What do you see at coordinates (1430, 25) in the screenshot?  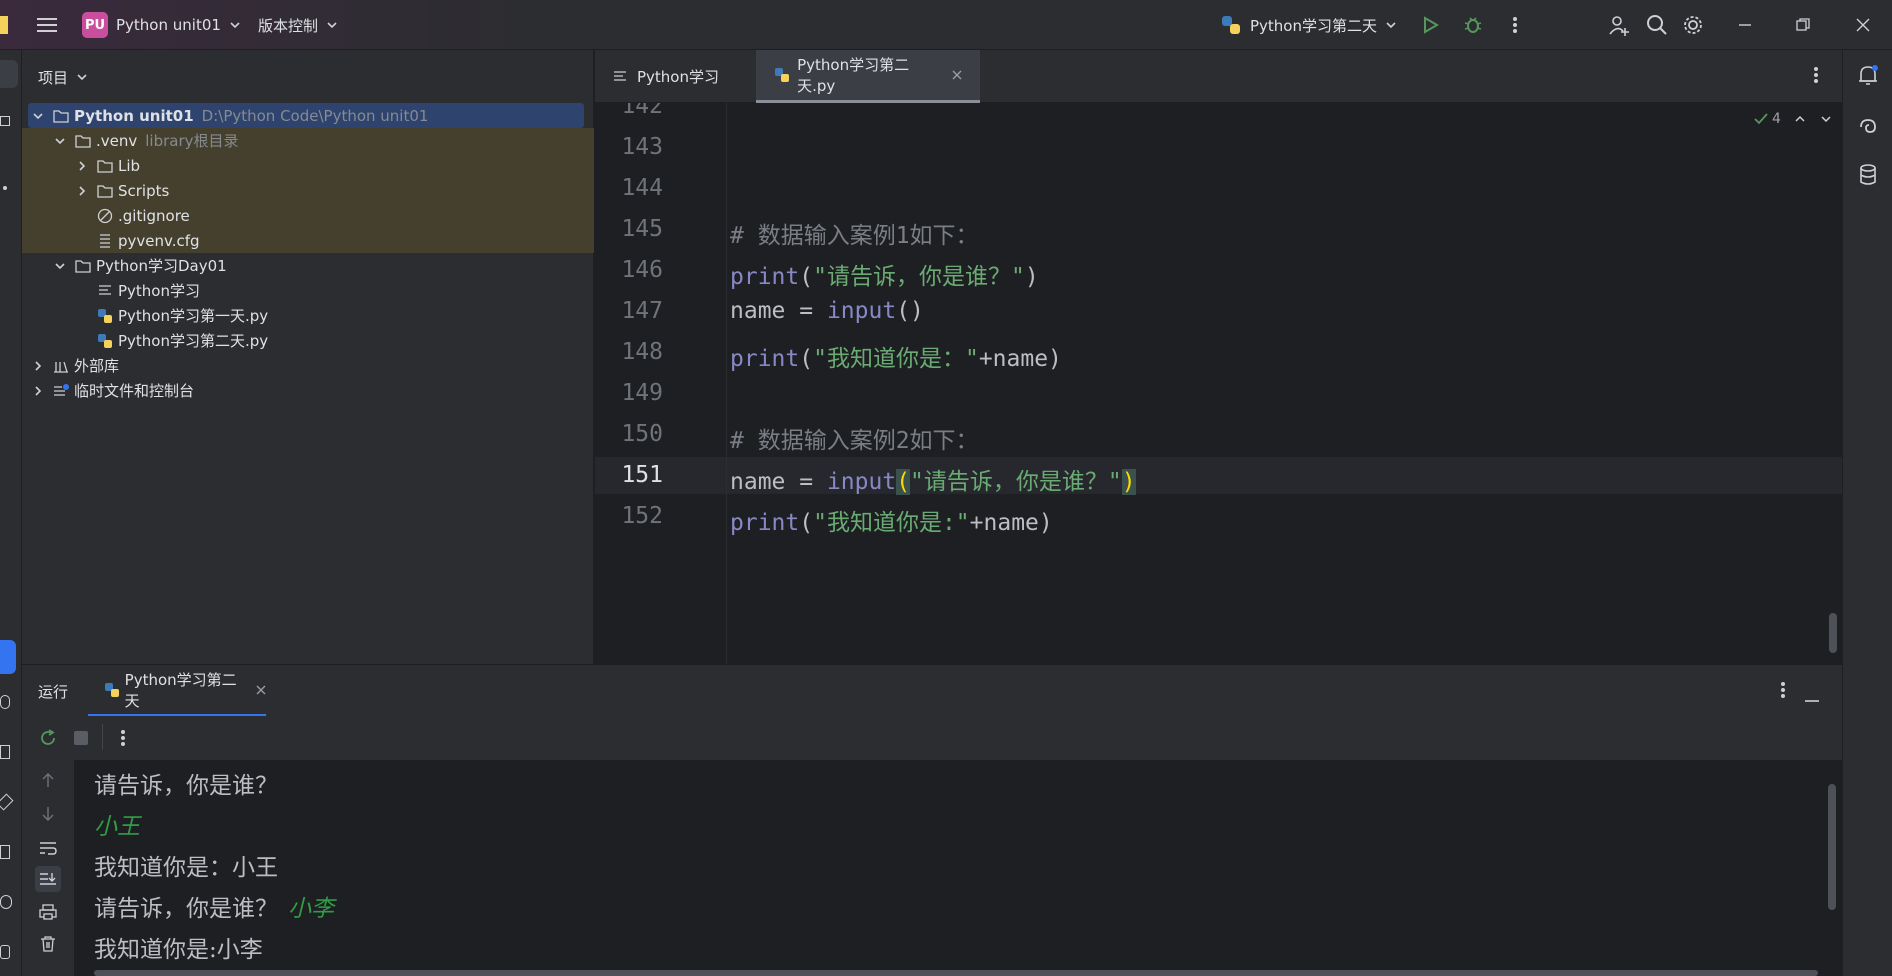 I see `run-icon` at bounding box center [1430, 25].